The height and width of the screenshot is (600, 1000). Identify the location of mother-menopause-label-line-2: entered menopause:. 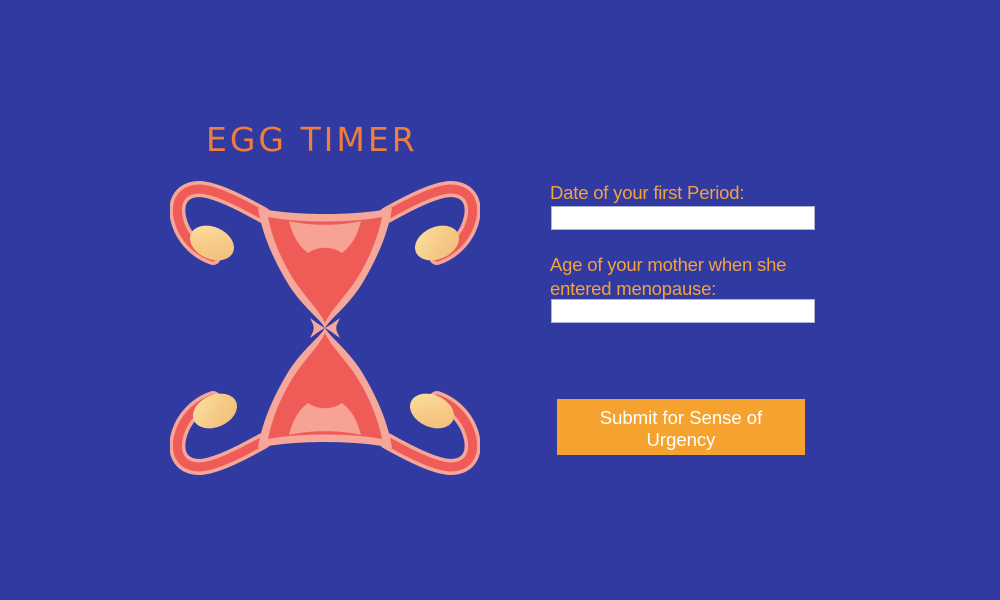
(633, 288).